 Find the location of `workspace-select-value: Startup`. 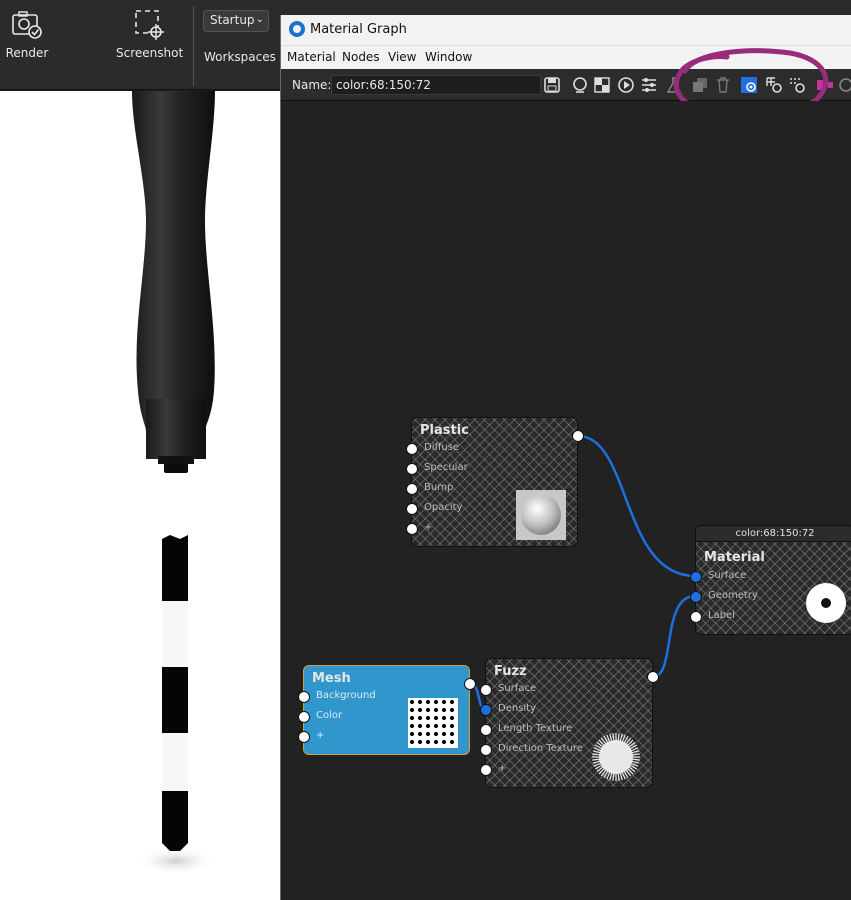

workspace-select-value: Startup is located at coordinates (232, 20).